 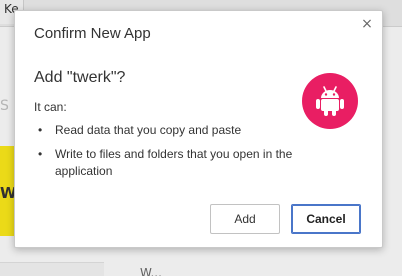 I want to click on app-icon, so click(x=330, y=101).